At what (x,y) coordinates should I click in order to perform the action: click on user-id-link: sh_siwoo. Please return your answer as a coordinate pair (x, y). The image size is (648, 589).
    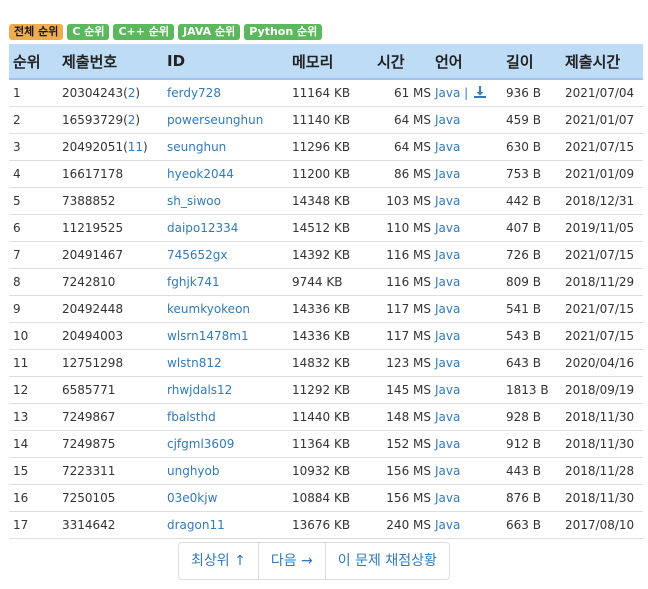
    Looking at the image, I should click on (194, 201).